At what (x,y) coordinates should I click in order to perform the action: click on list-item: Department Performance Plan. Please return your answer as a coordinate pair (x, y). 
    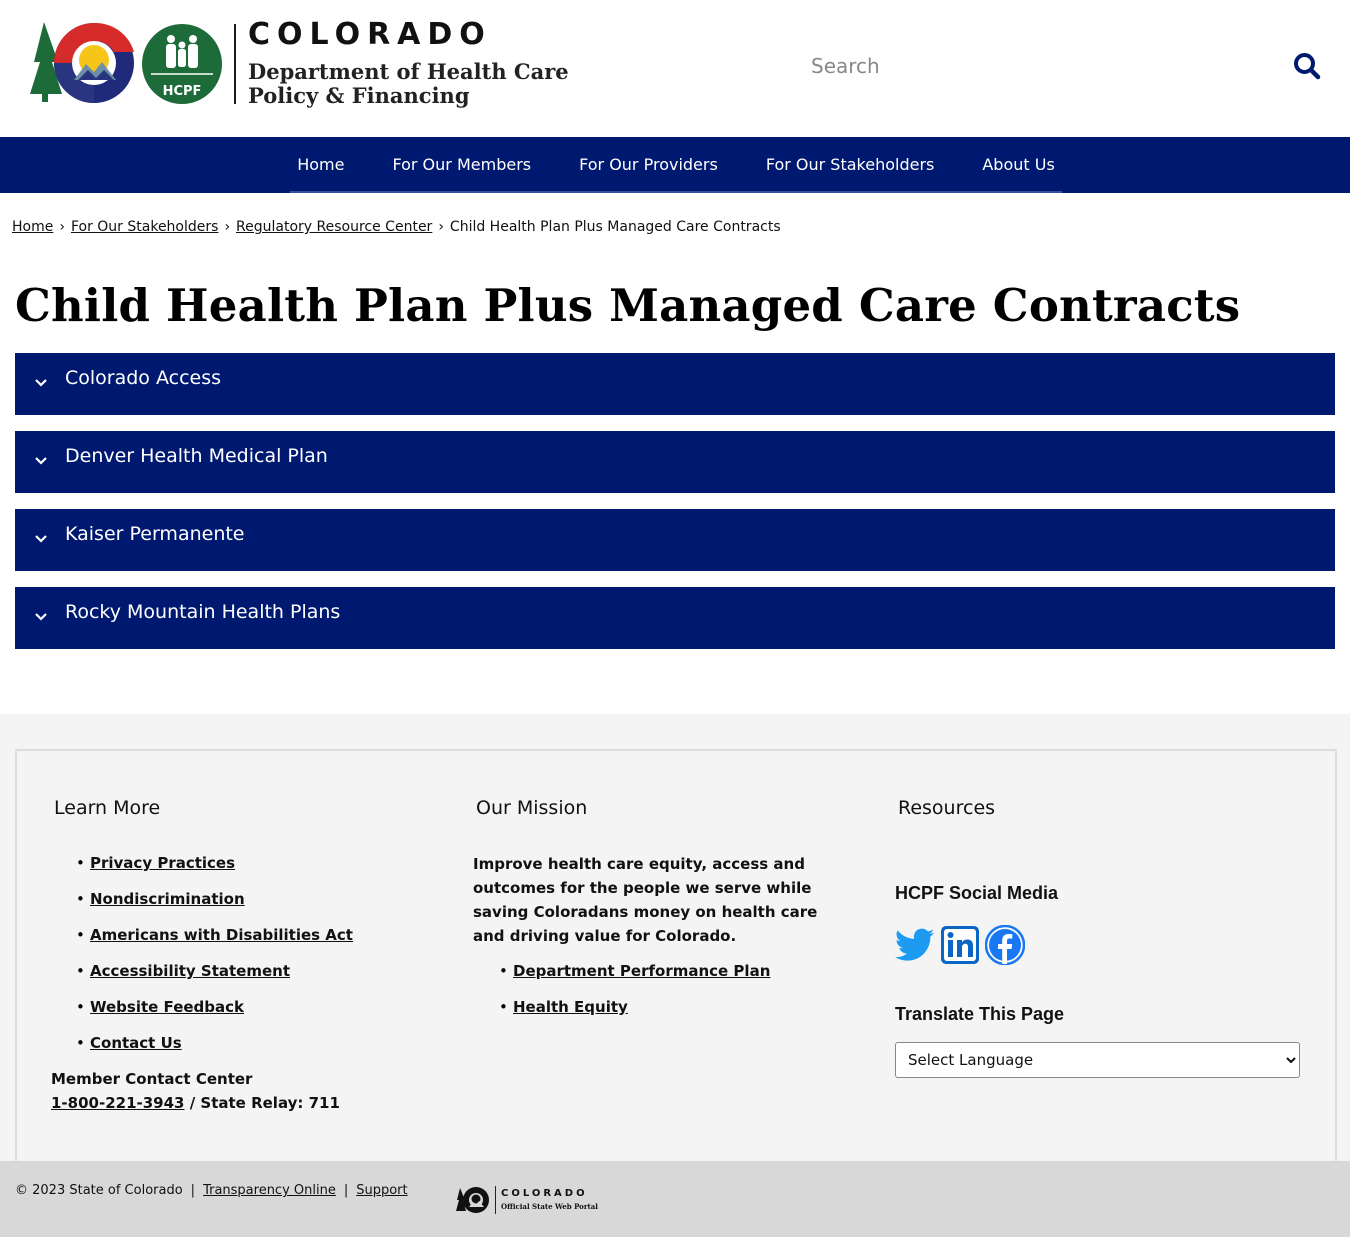
    Looking at the image, I should click on (634, 976).